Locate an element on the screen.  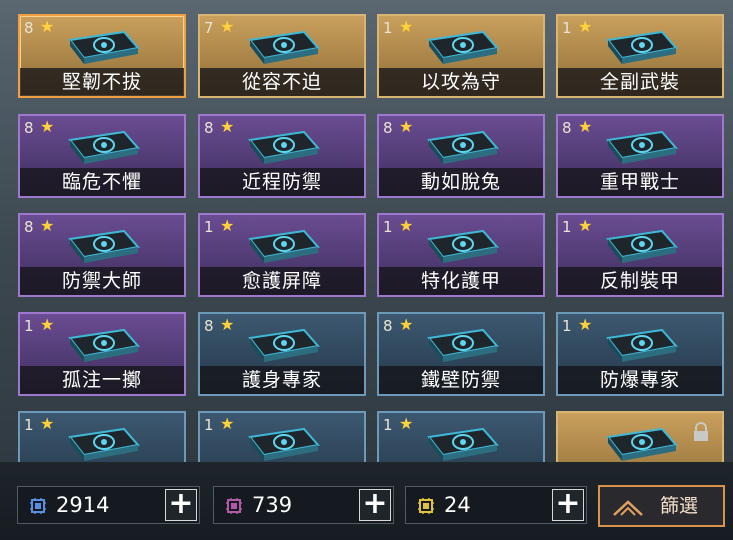
card: 1 ★ 孤注一擲 is located at coordinates (102, 354).